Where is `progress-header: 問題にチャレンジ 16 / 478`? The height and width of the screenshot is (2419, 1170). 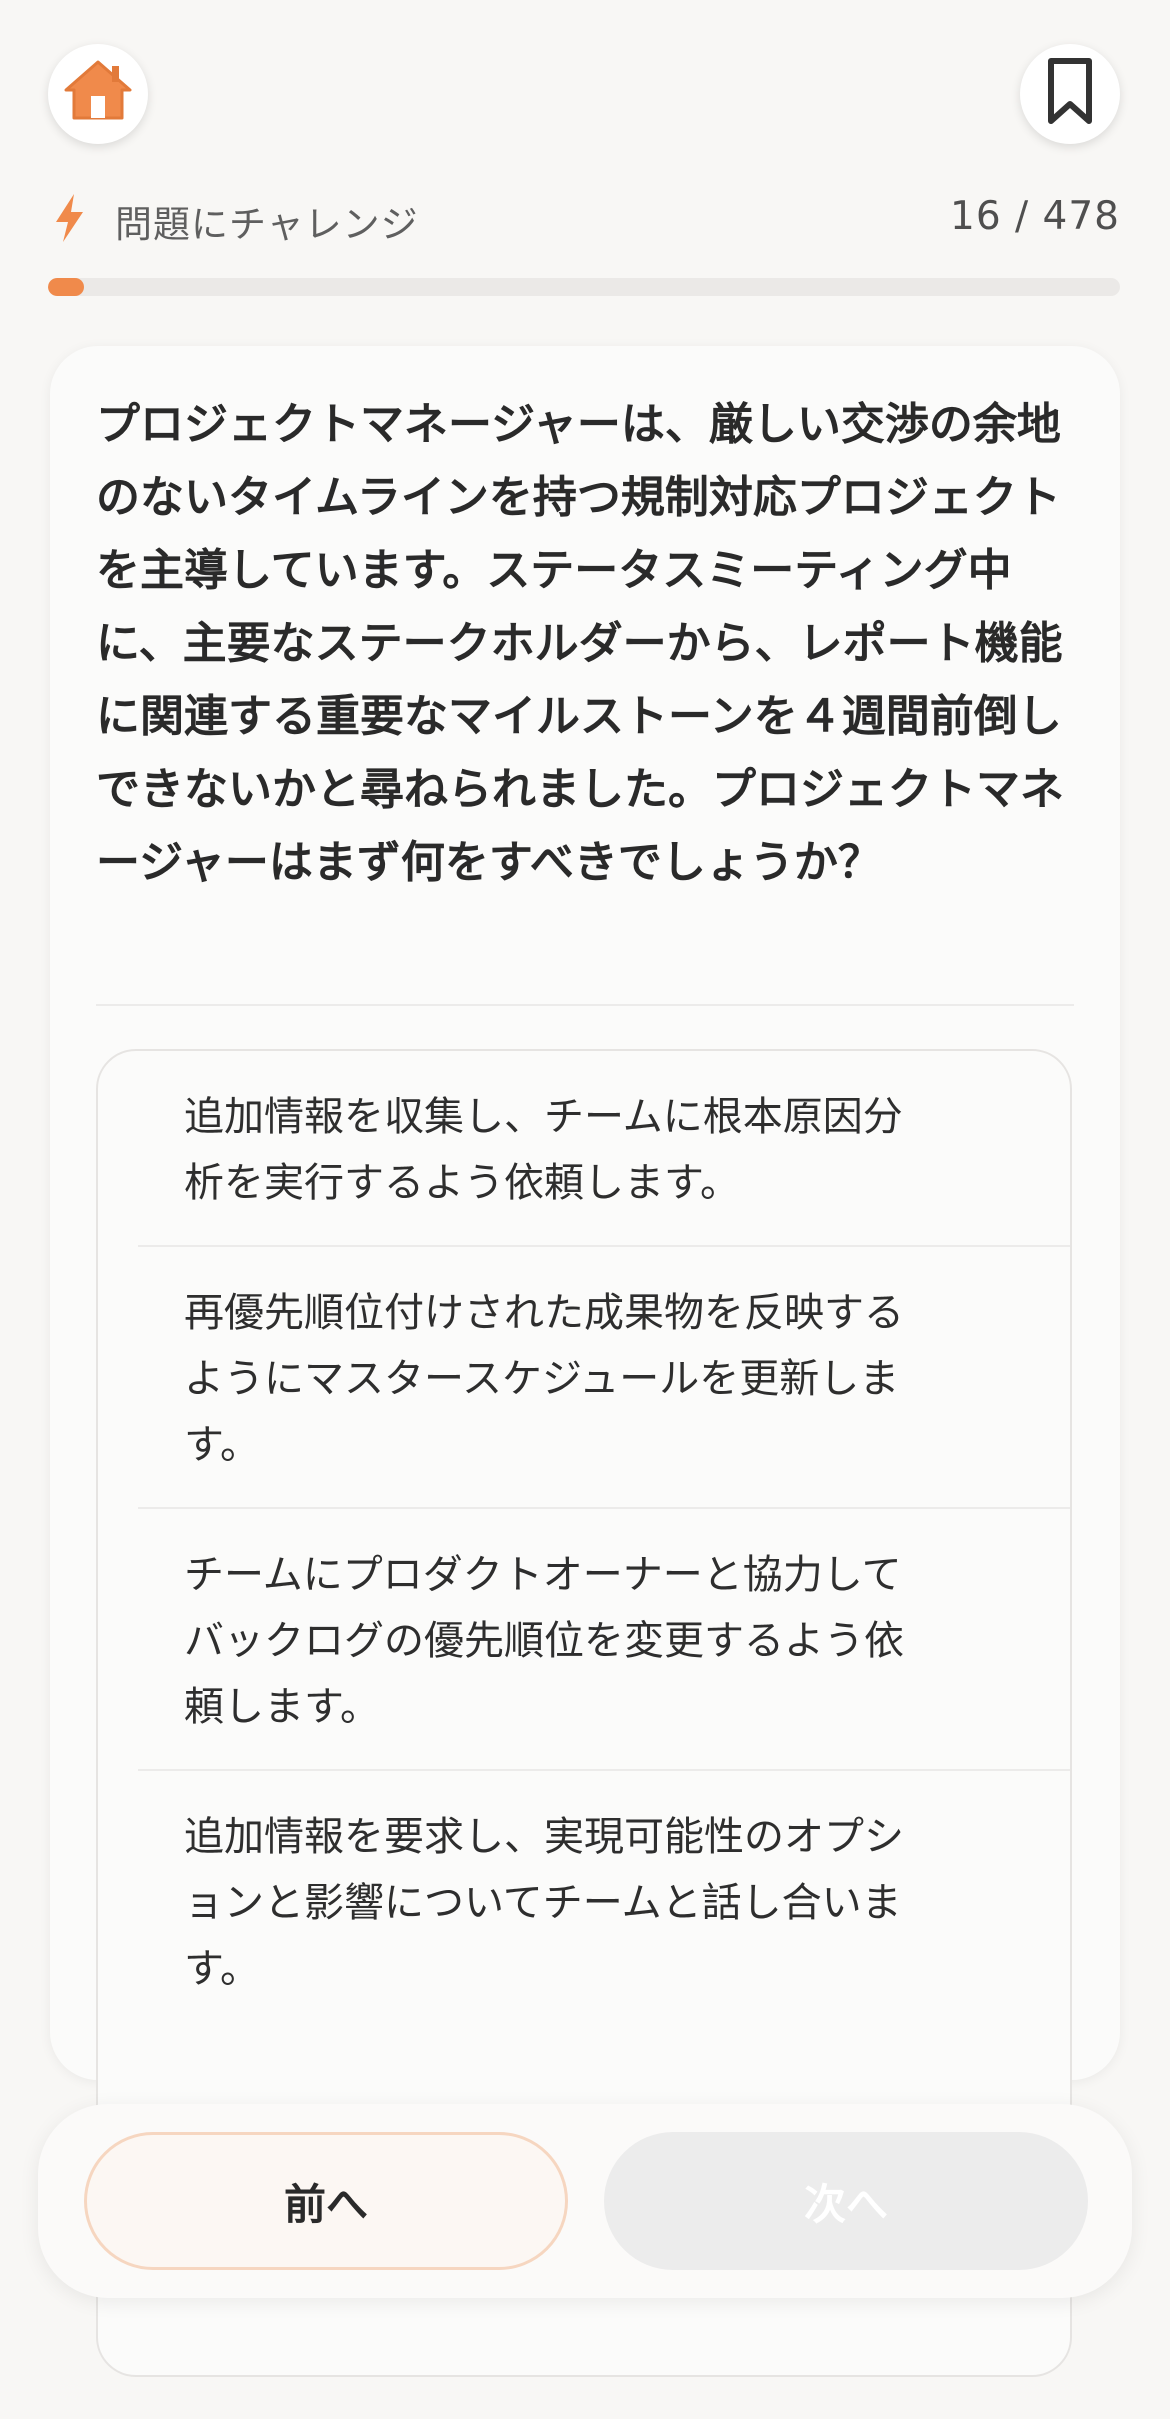 progress-header: 問題にチャレンジ 16 / 478 is located at coordinates (584, 218).